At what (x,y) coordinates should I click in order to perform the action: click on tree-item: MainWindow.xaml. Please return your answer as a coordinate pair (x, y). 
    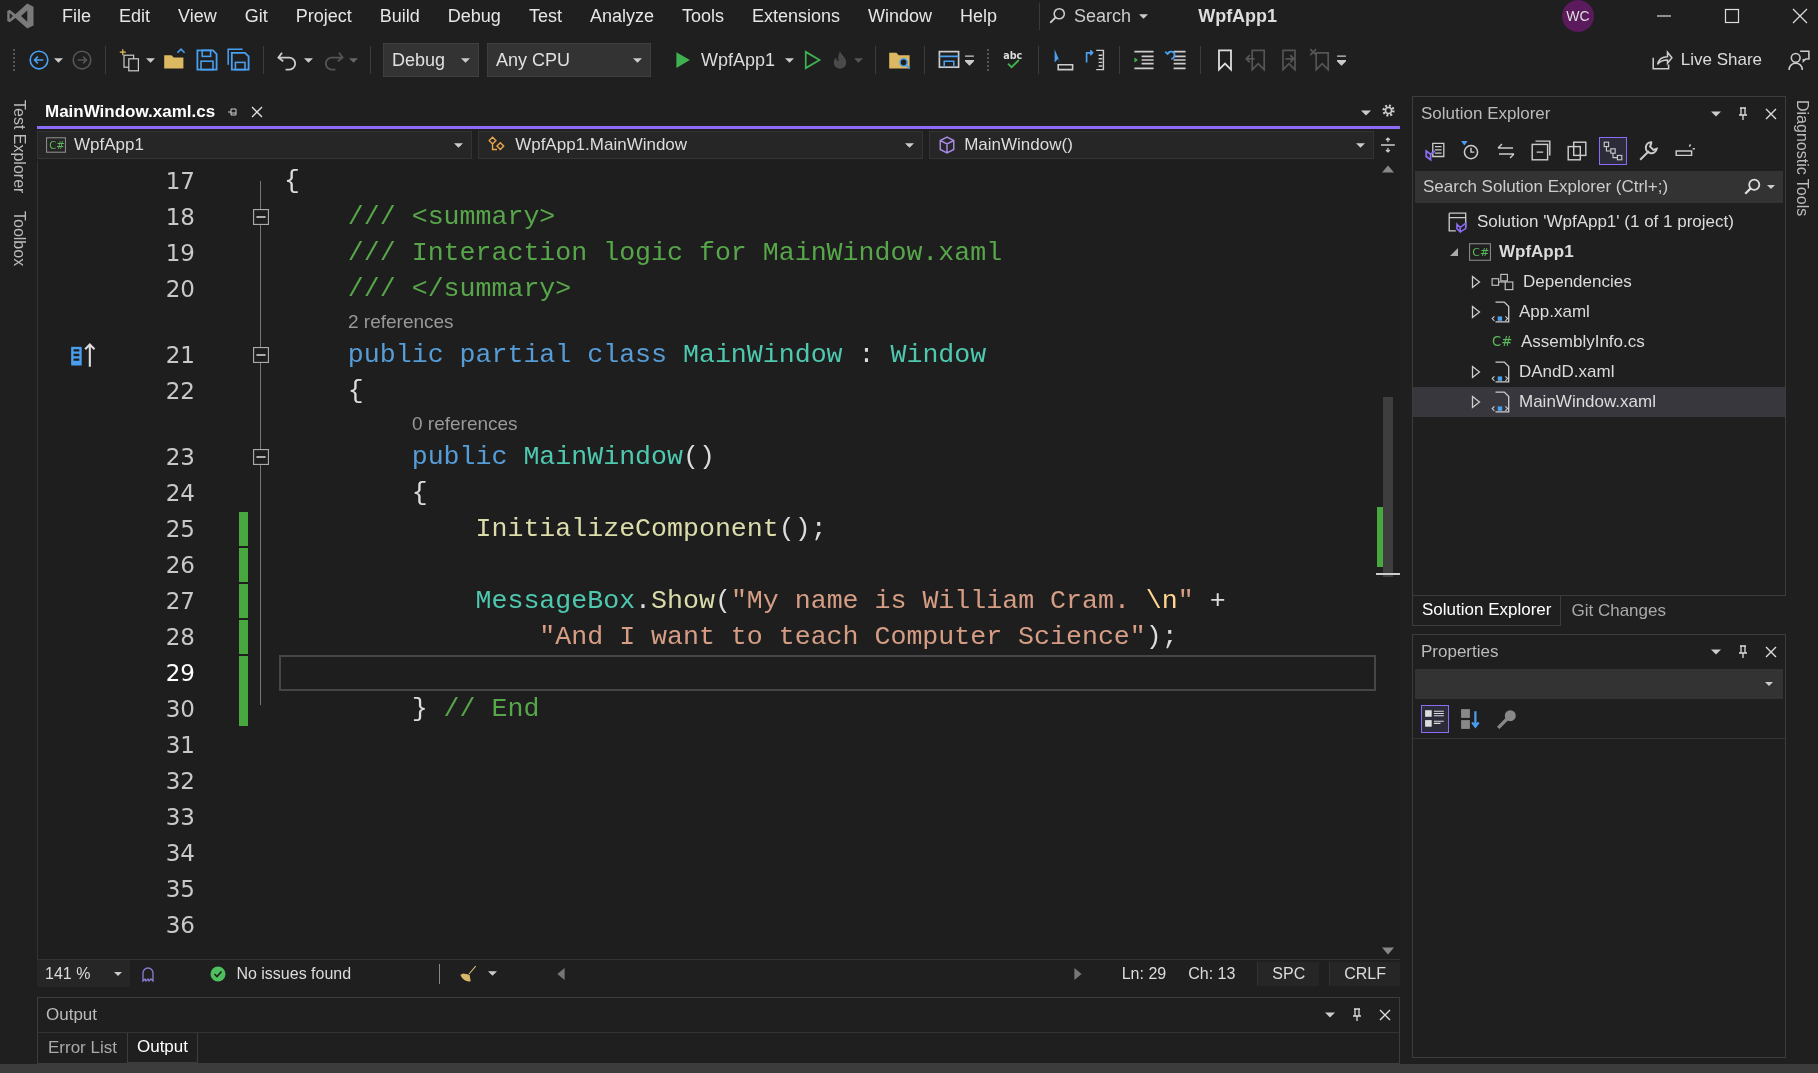
    Looking at the image, I should click on (1599, 402).